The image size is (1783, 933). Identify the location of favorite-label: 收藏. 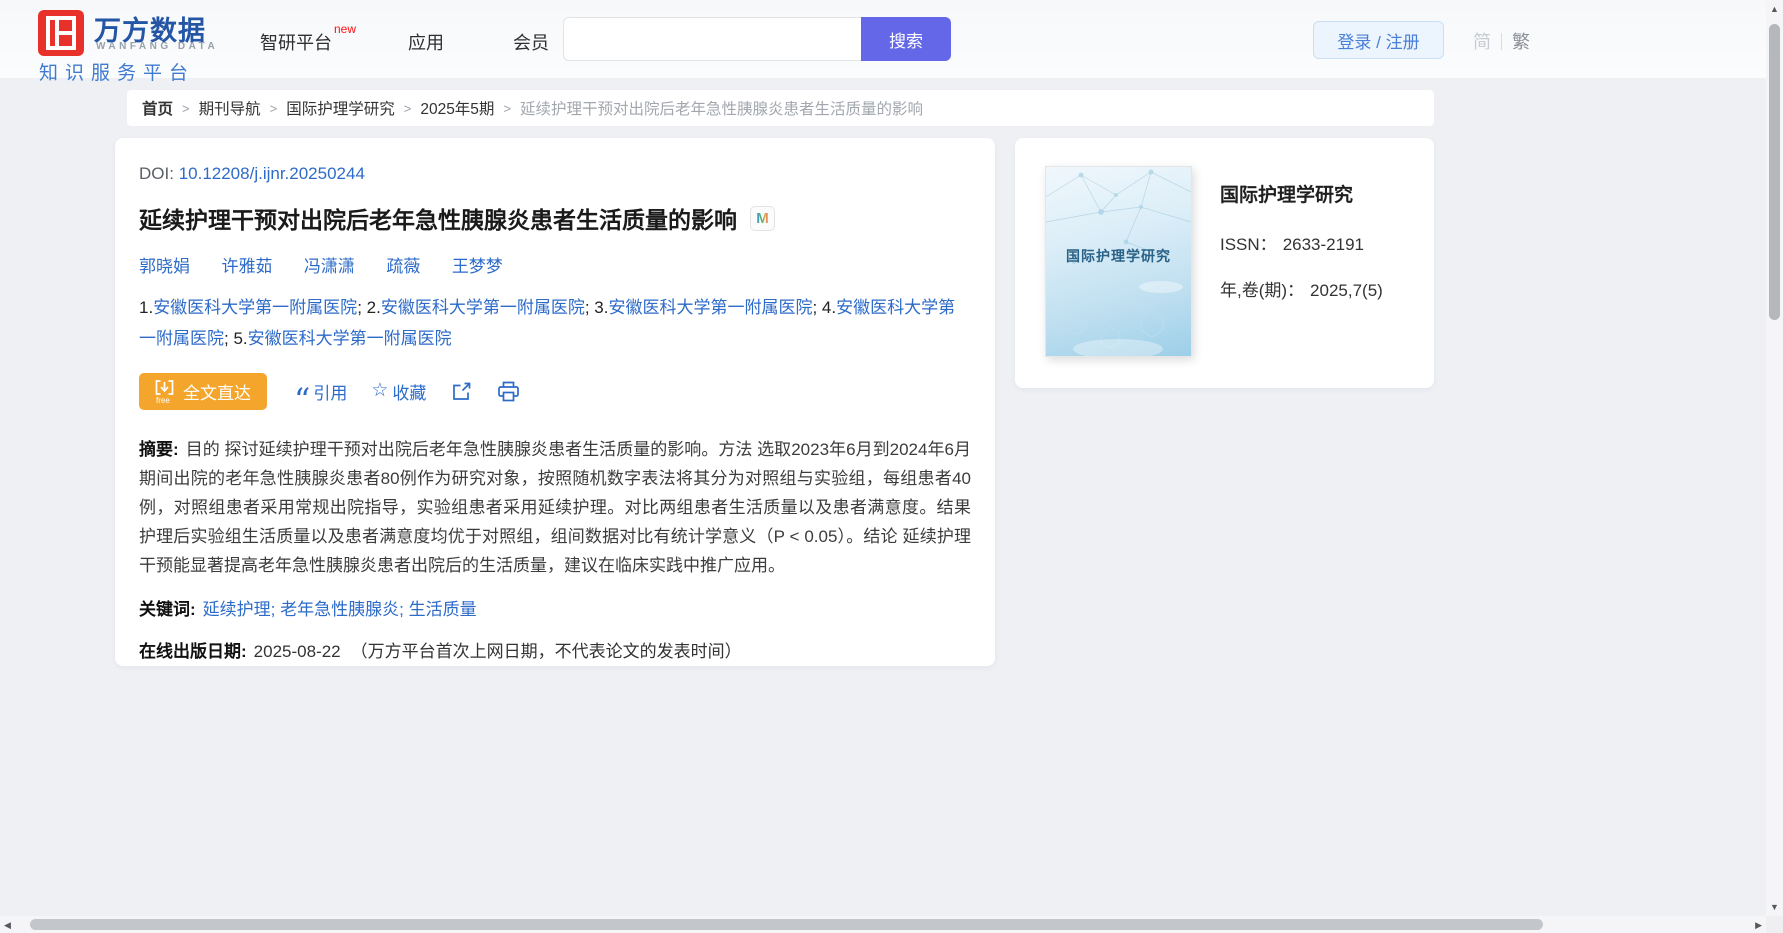
(409, 393).